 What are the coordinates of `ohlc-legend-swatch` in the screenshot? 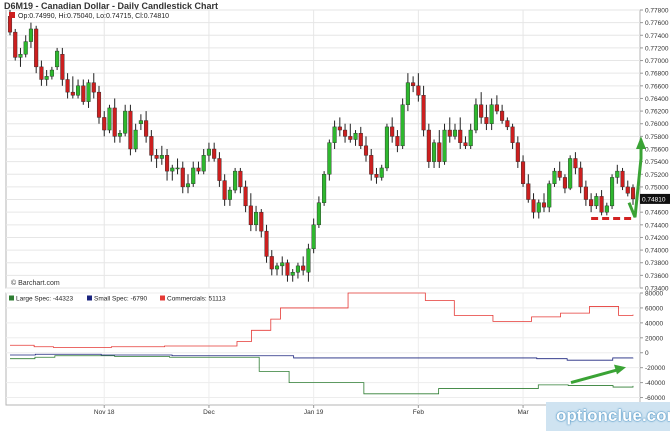 It's located at (12, 15).